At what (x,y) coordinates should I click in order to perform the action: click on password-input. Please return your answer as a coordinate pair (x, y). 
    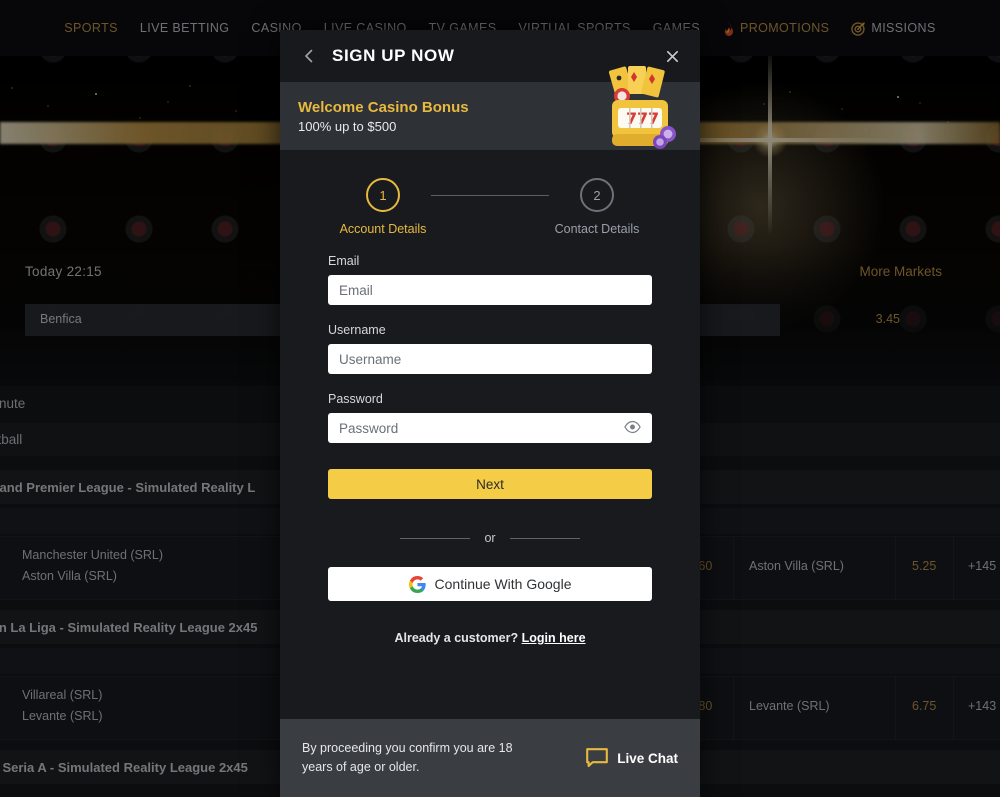
    Looking at the image, I should click on (490, 428).